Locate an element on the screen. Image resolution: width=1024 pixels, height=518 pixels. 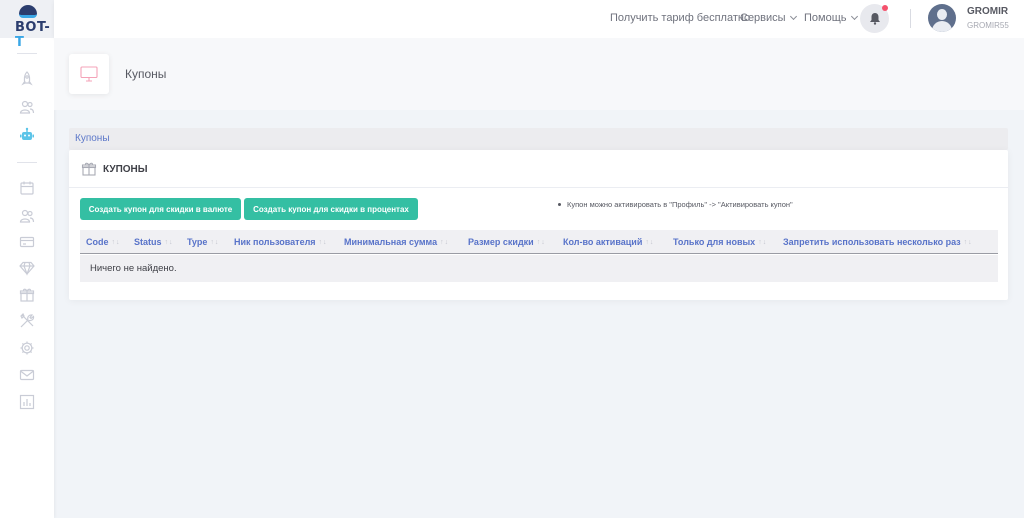
nav-free-plan-link: Получить тариф бесплатно is located at coordinates (680, 18).